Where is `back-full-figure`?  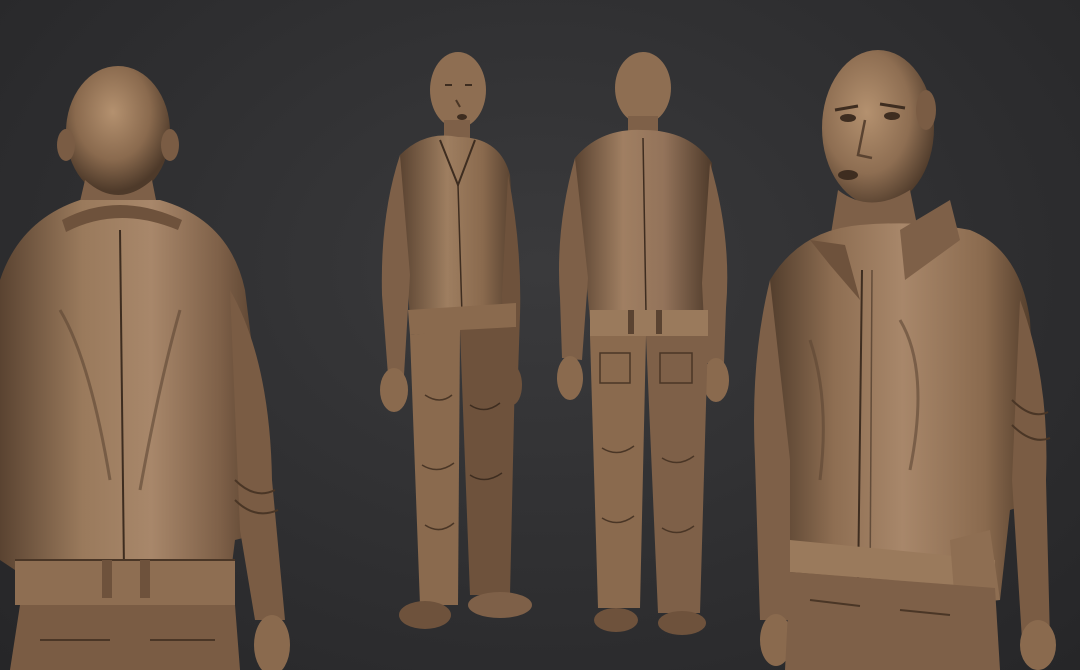
back-full-figure is located at coordinates (643, 343).